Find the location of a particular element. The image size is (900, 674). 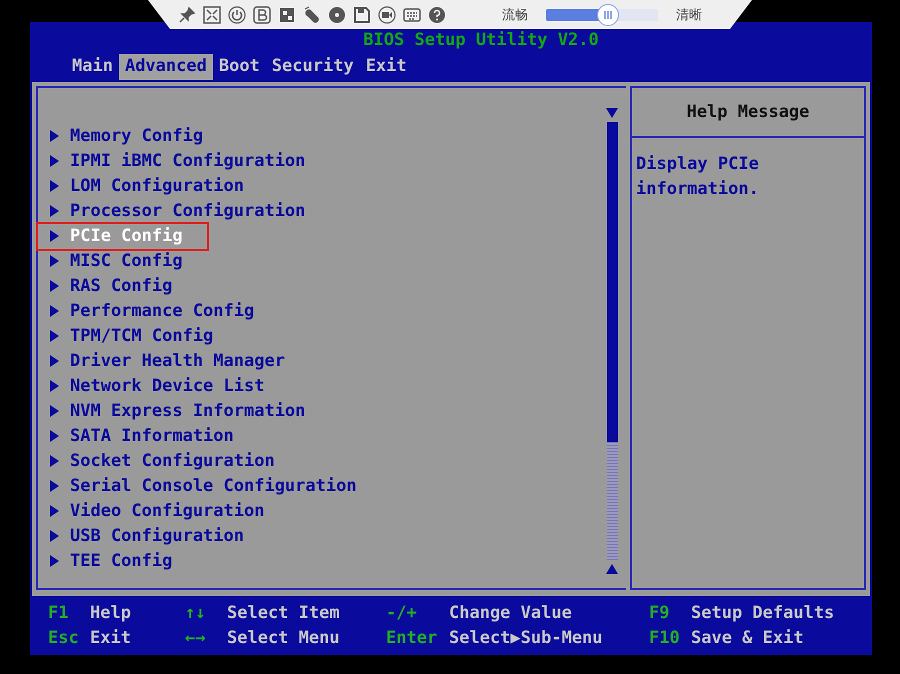

help-text: Display PCIe information. is located at coordinates (697, 176).